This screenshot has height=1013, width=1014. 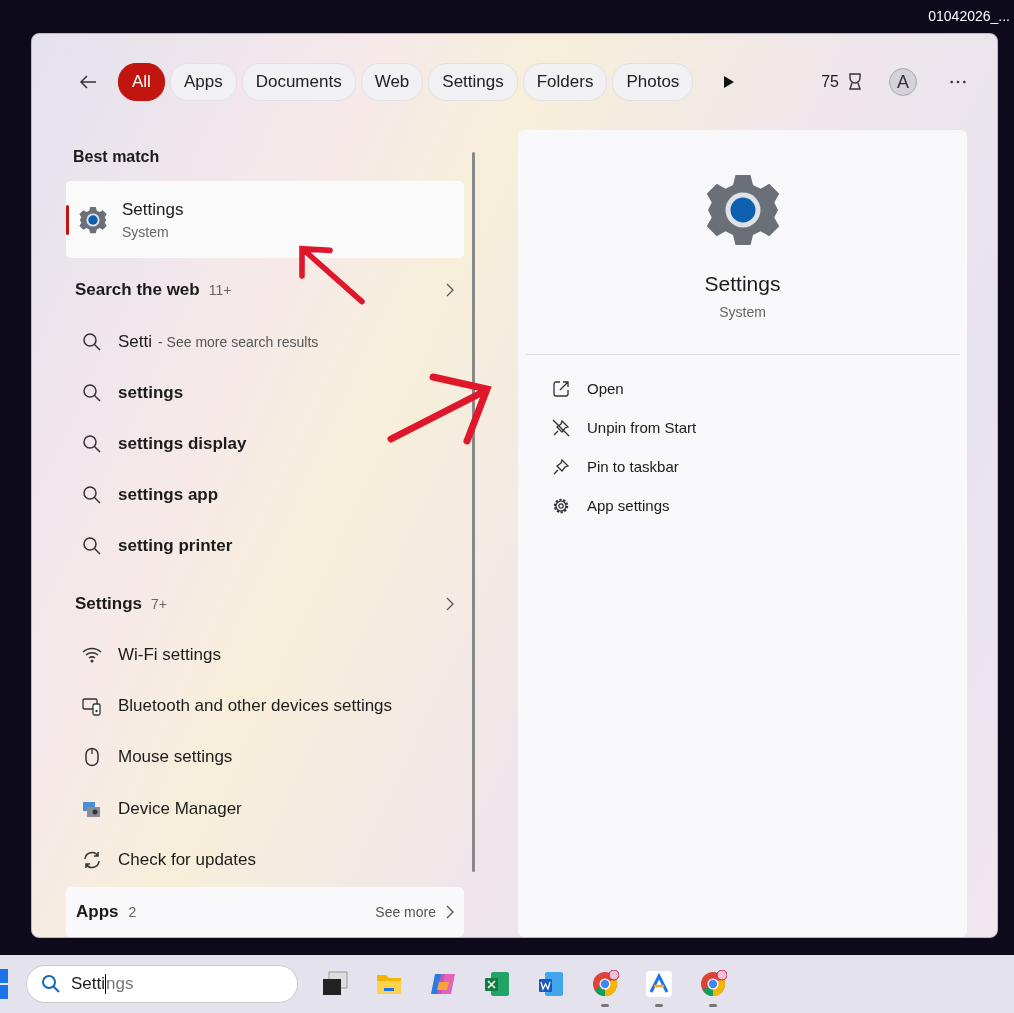 I want to click on result-title: Setti, so click(x=135, y=341).